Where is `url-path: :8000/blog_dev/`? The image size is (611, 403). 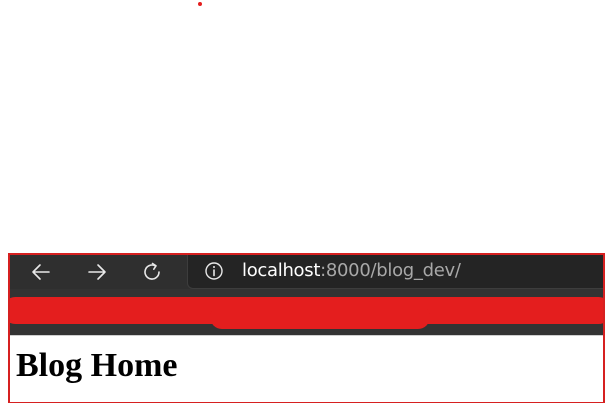
url-path: :8000/blog_dev/ is located at coordinates (390, 270).